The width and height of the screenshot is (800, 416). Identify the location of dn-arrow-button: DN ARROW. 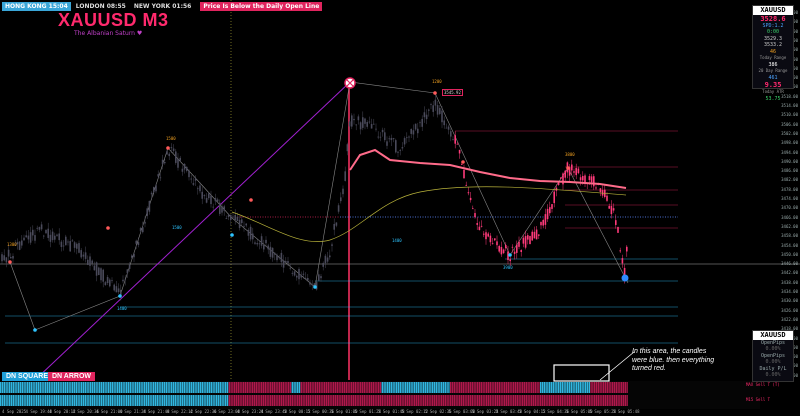
(72, 376).